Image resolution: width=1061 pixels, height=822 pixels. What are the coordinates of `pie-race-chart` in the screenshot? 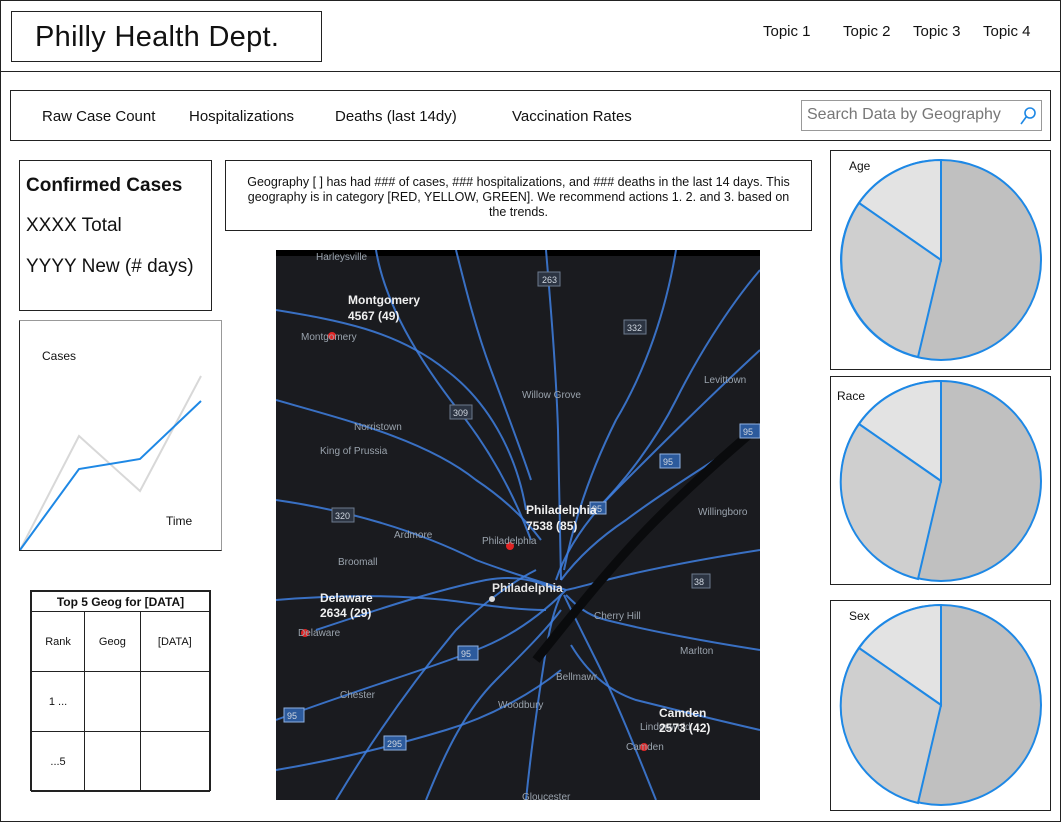 It's located at (940, 480).